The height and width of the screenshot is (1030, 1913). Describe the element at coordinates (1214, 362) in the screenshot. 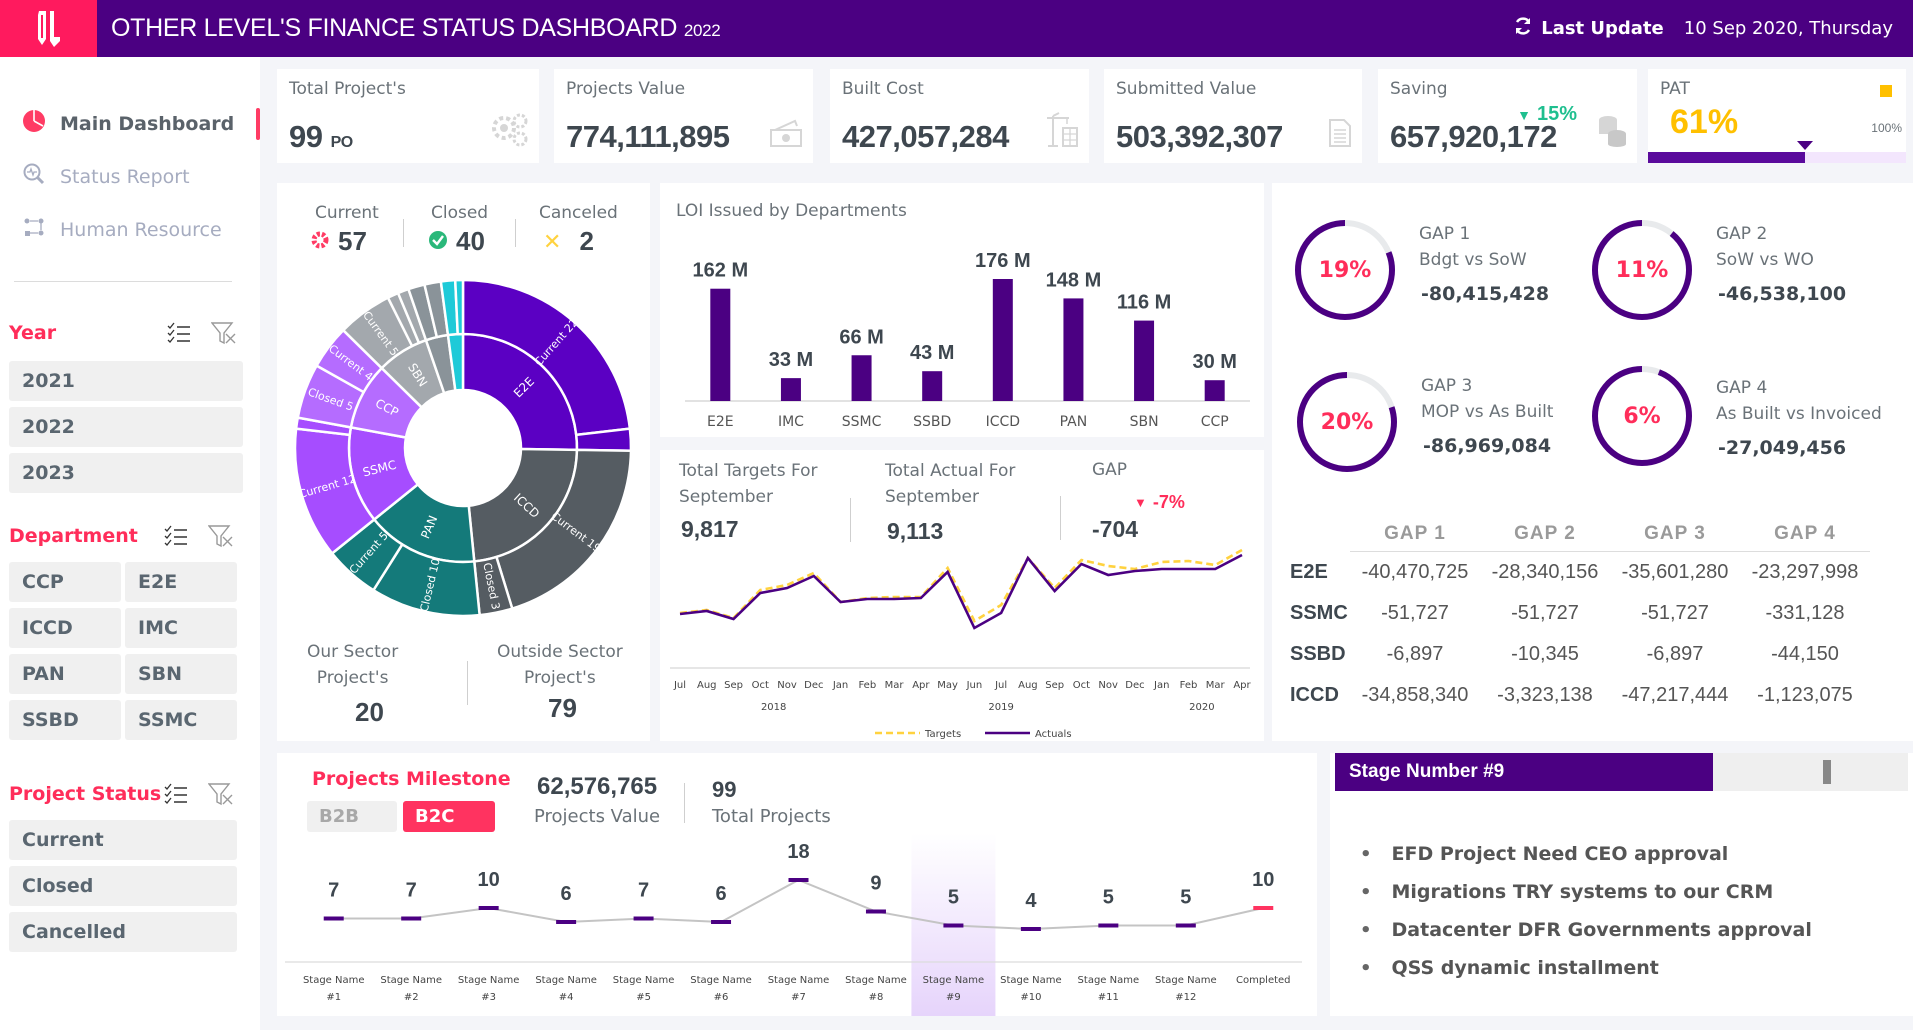

I see `loi-bar-value: 30 M` at that location.